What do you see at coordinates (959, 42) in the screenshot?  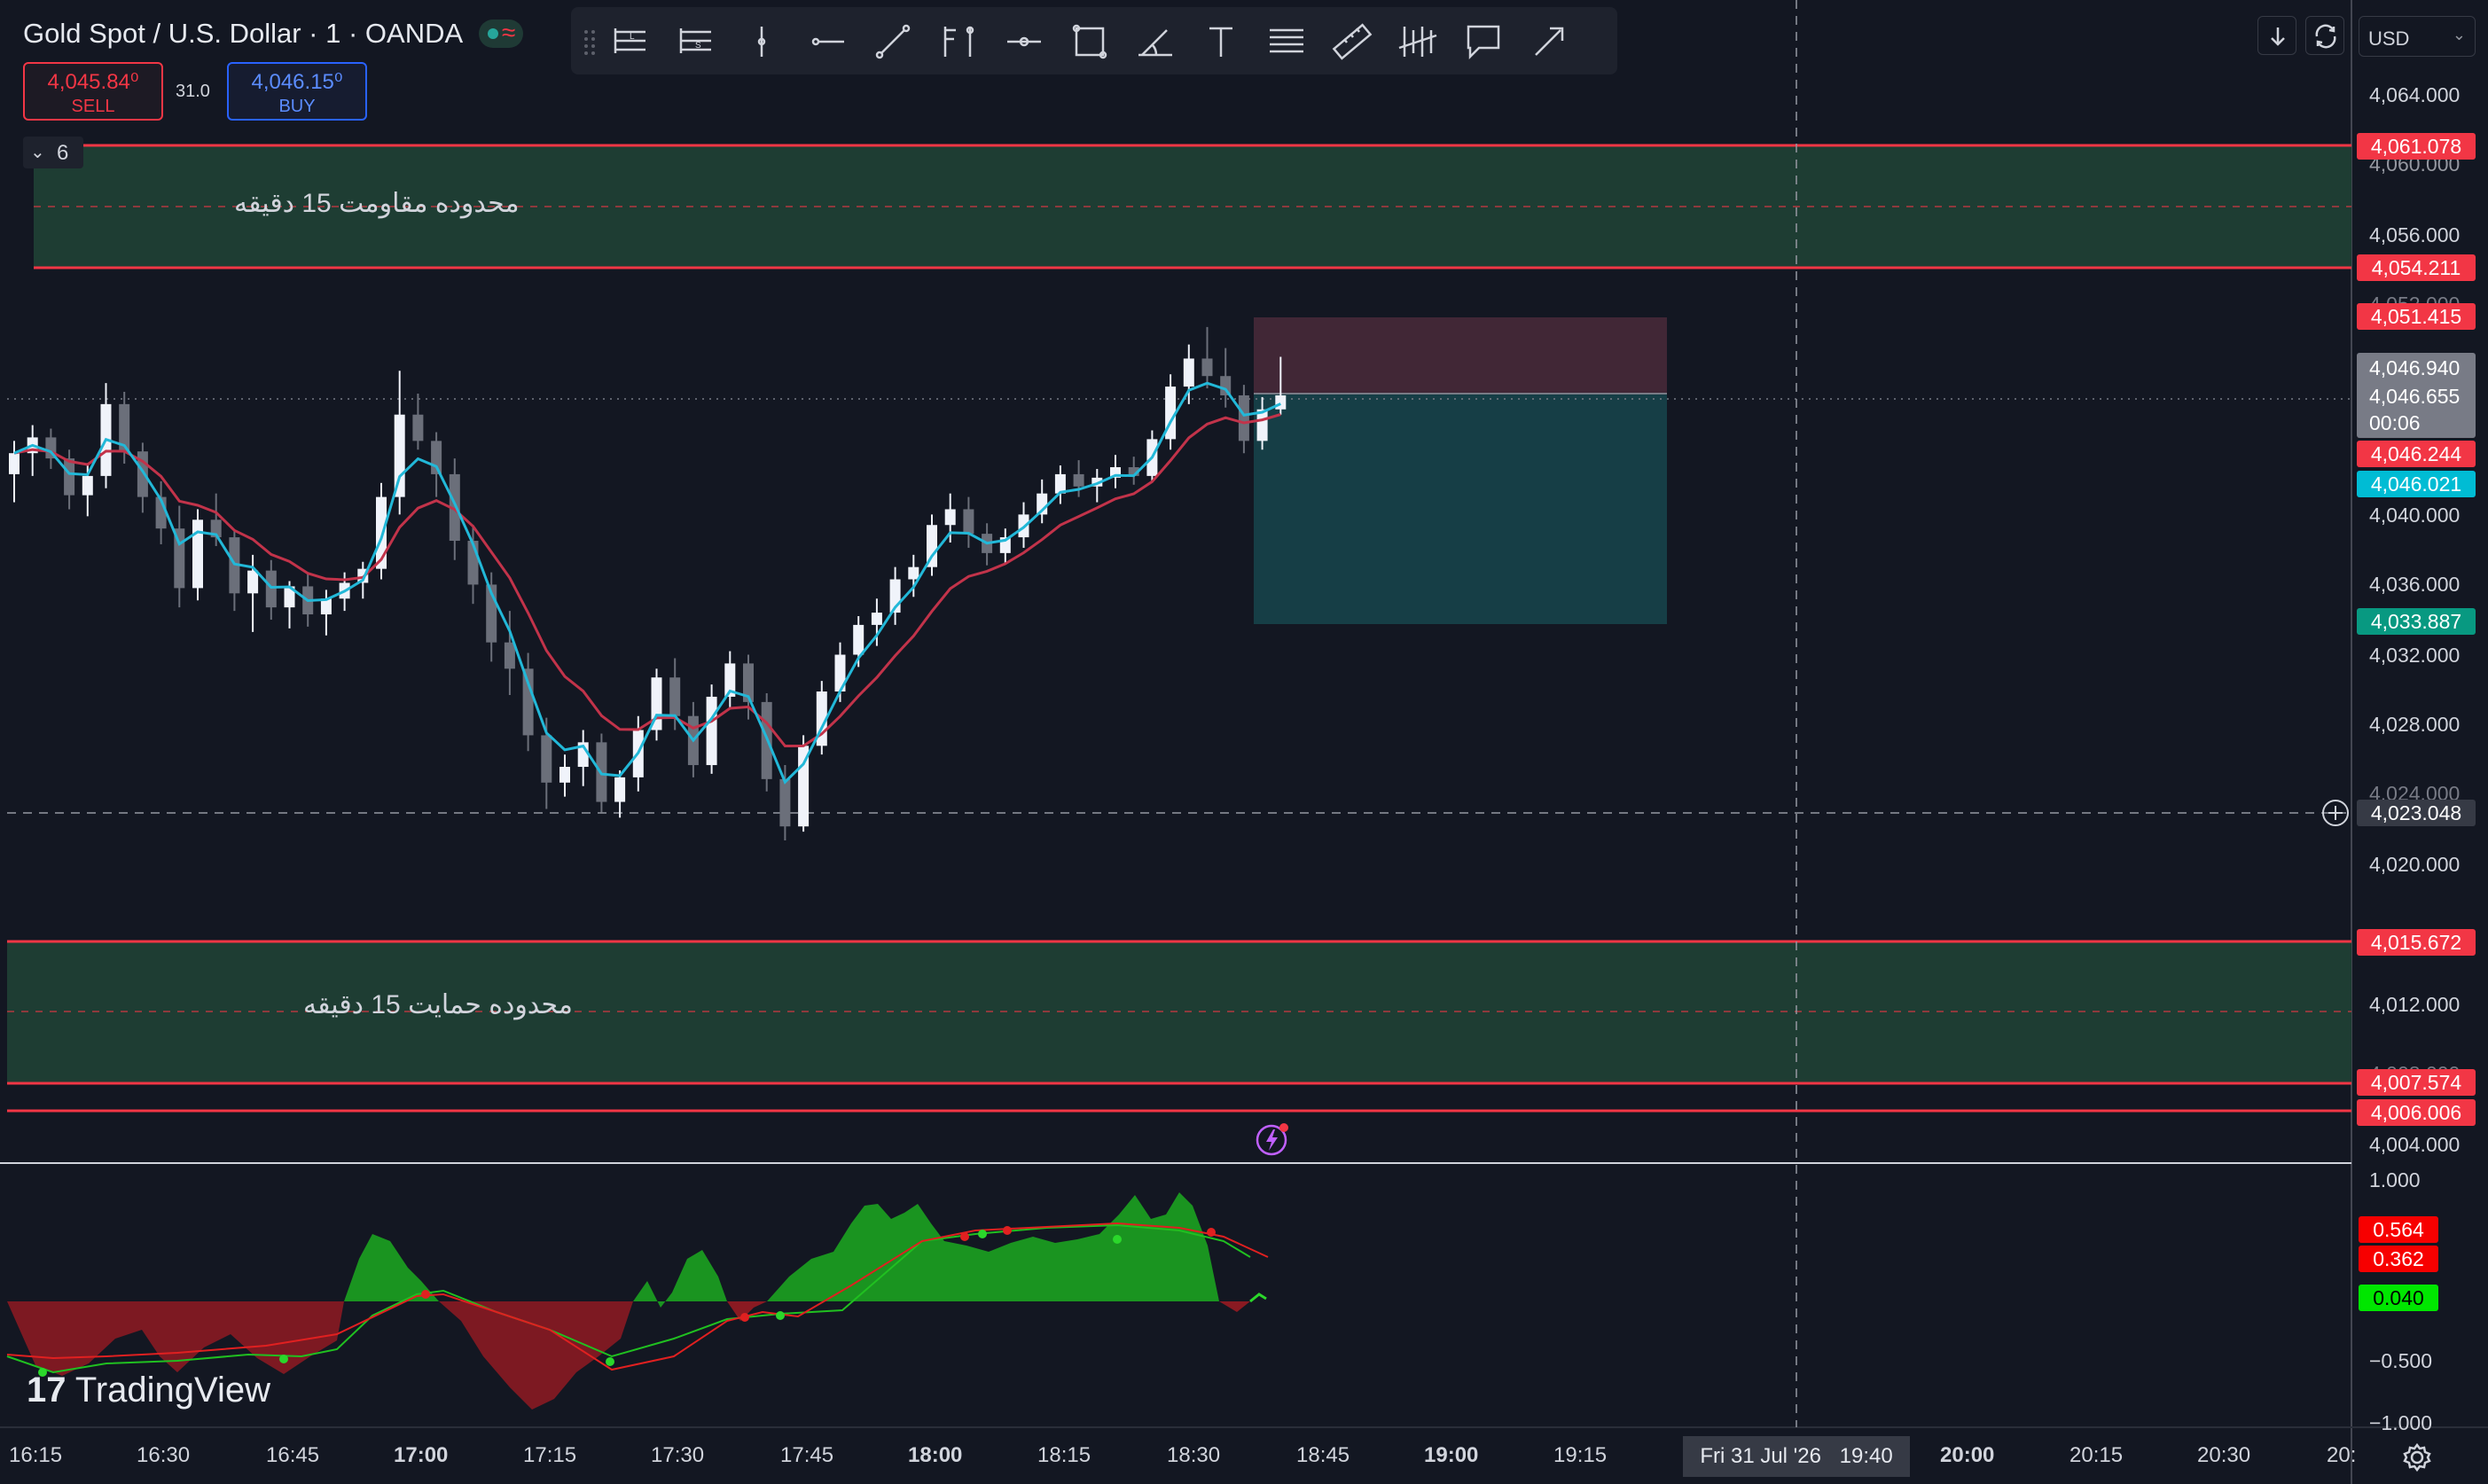 I see `pitchfork-icon` at bounding box center [959, 42].